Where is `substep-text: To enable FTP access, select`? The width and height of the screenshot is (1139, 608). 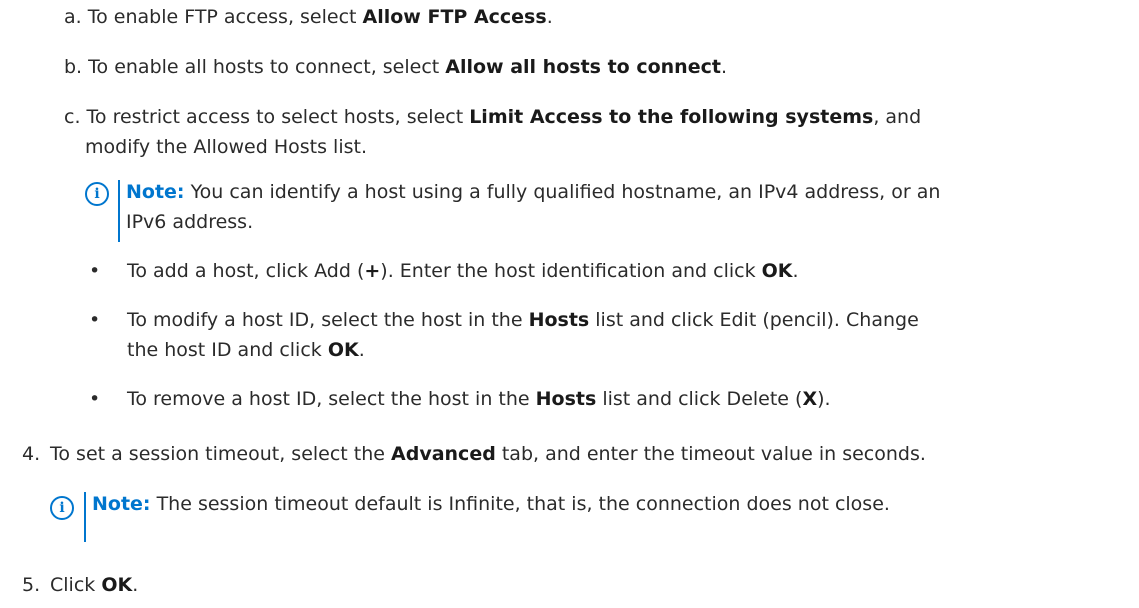 substep-text: To enable FTP access, select is located at coordinates (225, 17).